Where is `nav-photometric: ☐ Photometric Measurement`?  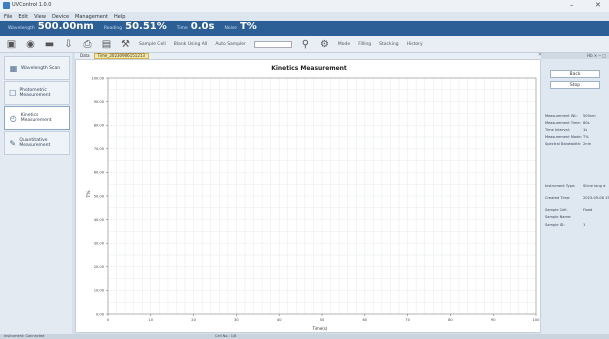
nav-photometric: ☐ Photometric Measurement is located at coordinates (37, 93).